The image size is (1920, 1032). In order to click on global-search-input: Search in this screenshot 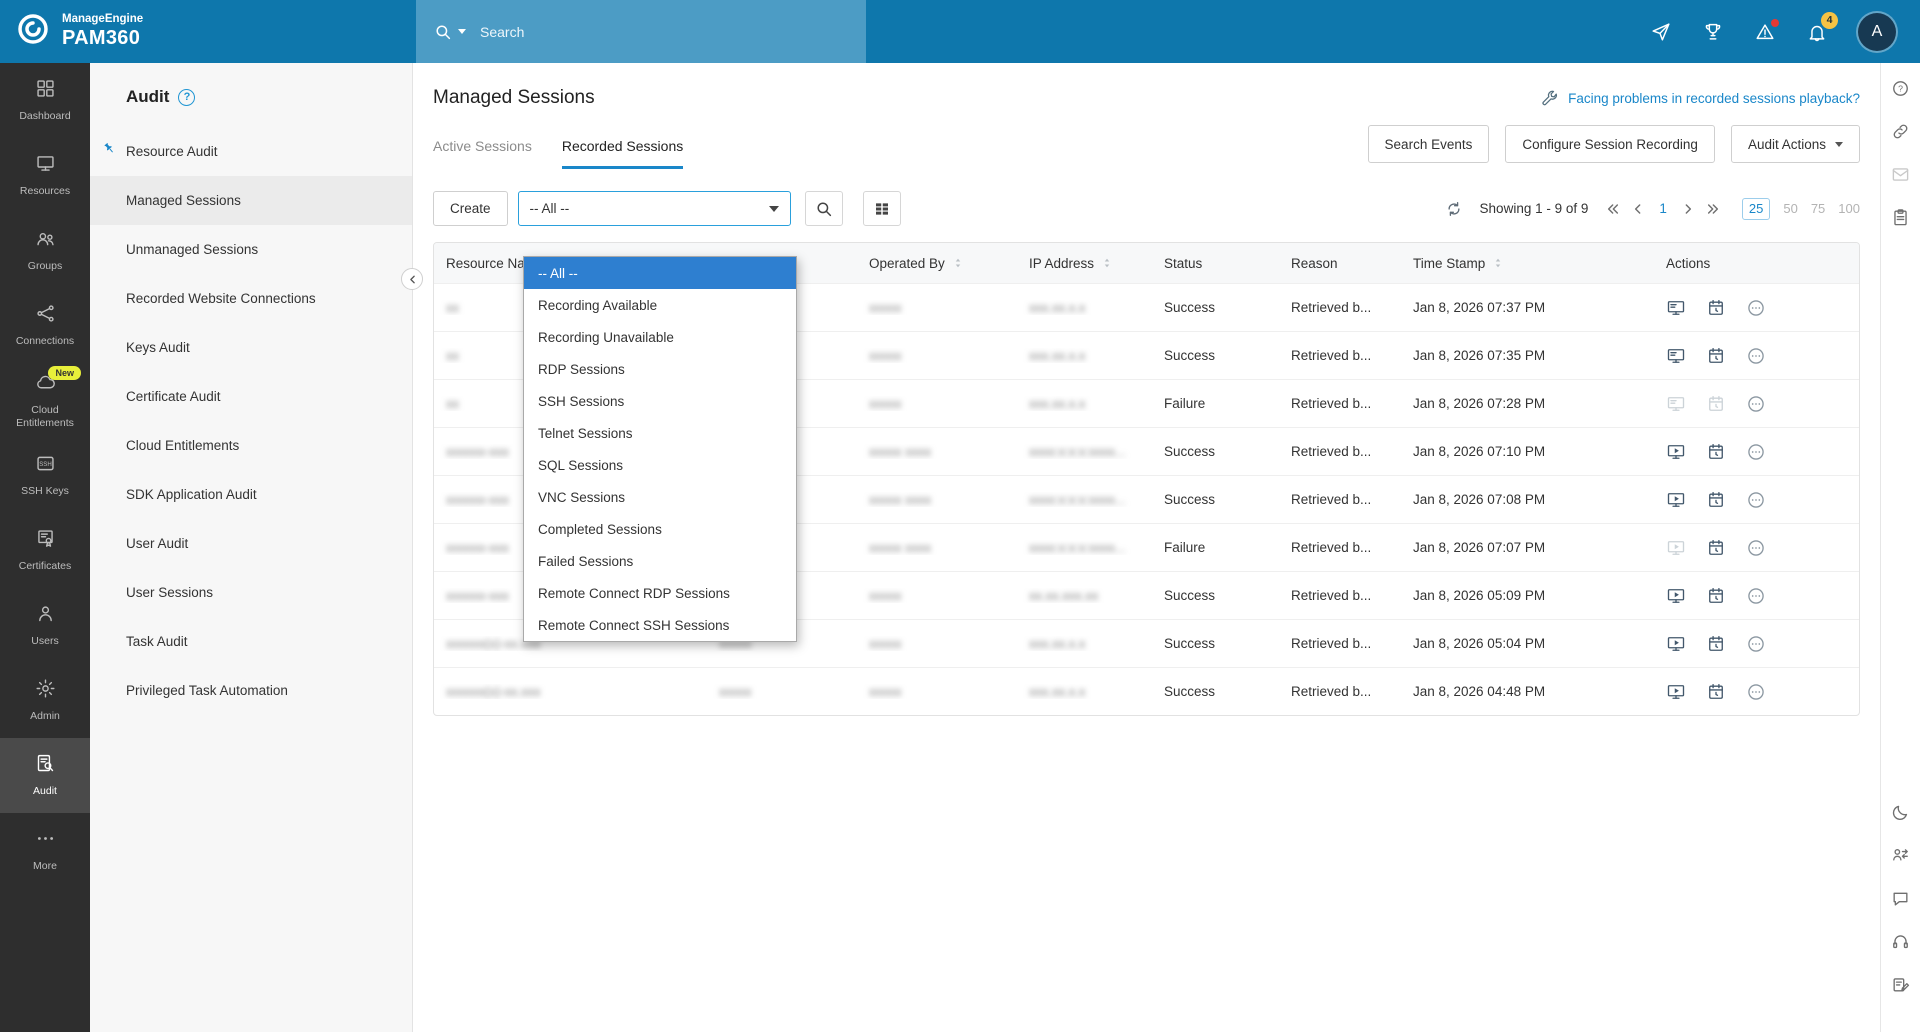, I will do `click(641, 31)`.